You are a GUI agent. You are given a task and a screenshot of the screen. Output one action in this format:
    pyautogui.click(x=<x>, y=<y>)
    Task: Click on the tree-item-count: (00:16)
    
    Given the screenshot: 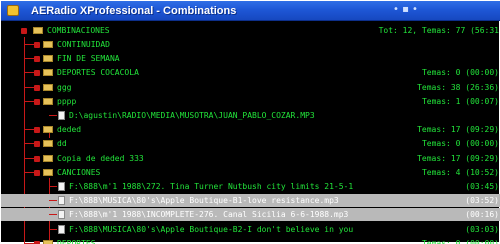 What is the action you would take?
    pyautogui.click(x=482, y=214)
    